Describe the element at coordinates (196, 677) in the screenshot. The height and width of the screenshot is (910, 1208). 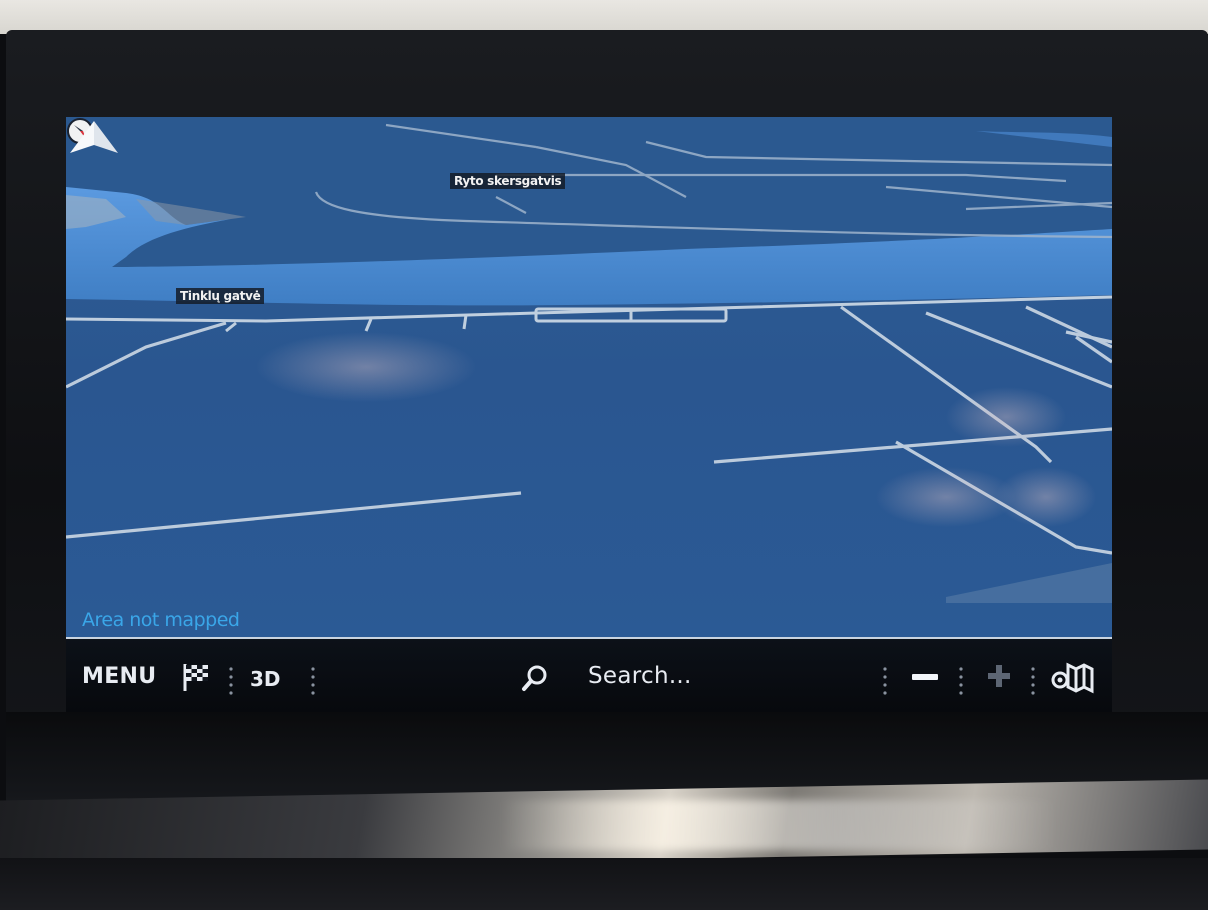
I see `checkered-flag-icon` at that location.